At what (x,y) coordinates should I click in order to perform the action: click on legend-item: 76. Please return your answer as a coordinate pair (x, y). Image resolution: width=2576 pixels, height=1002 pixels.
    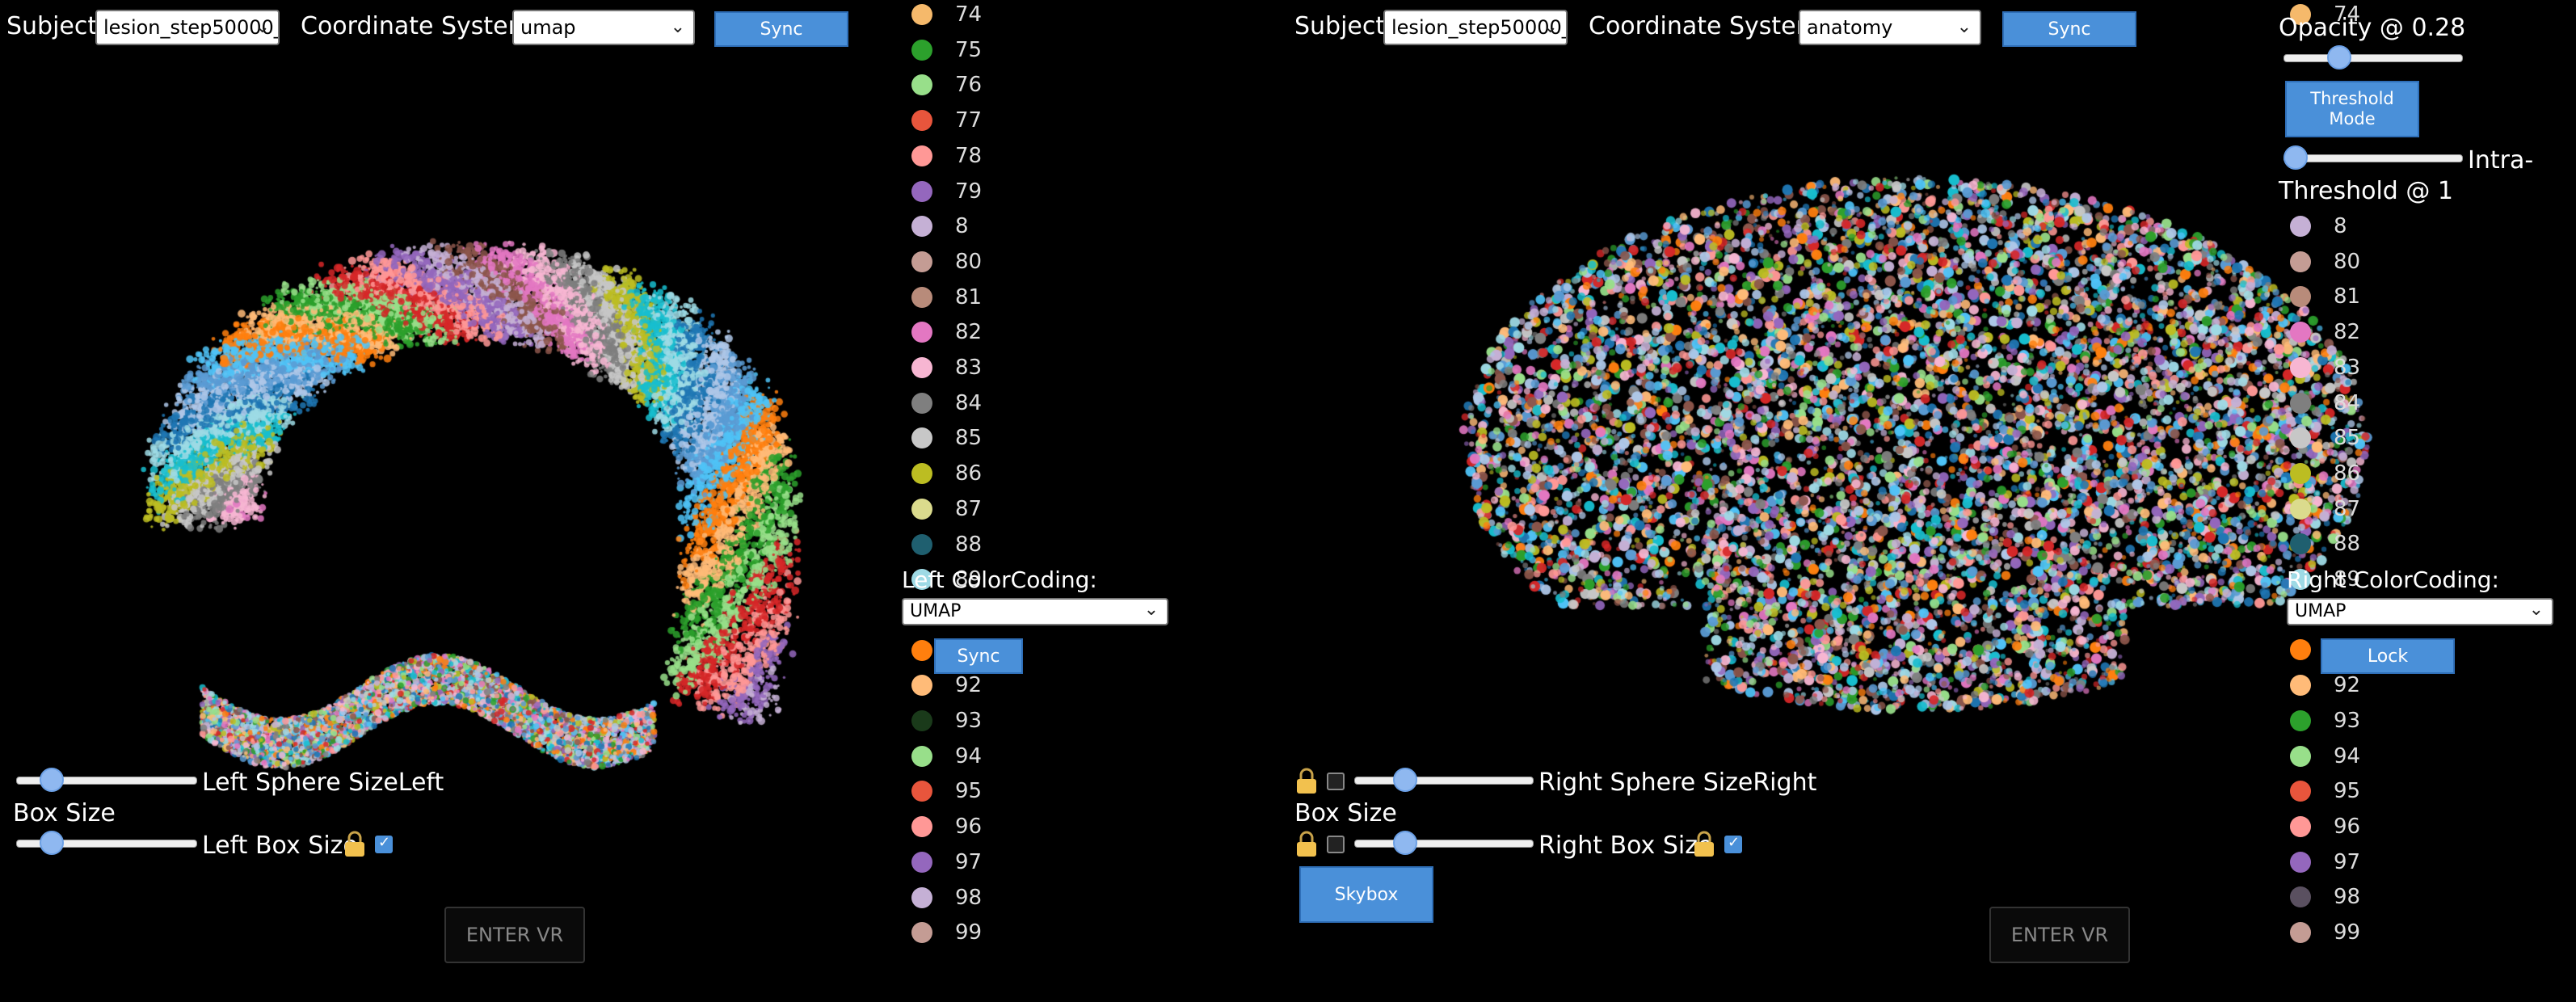
    Looking at the image, I should click on (946, 85).